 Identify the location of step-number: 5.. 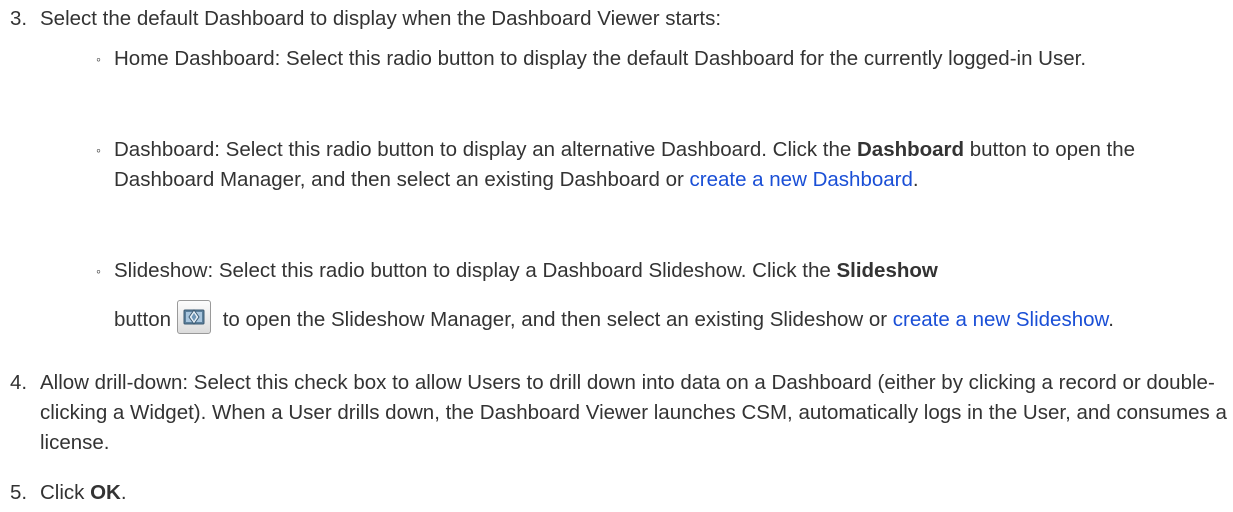
(19, 492).